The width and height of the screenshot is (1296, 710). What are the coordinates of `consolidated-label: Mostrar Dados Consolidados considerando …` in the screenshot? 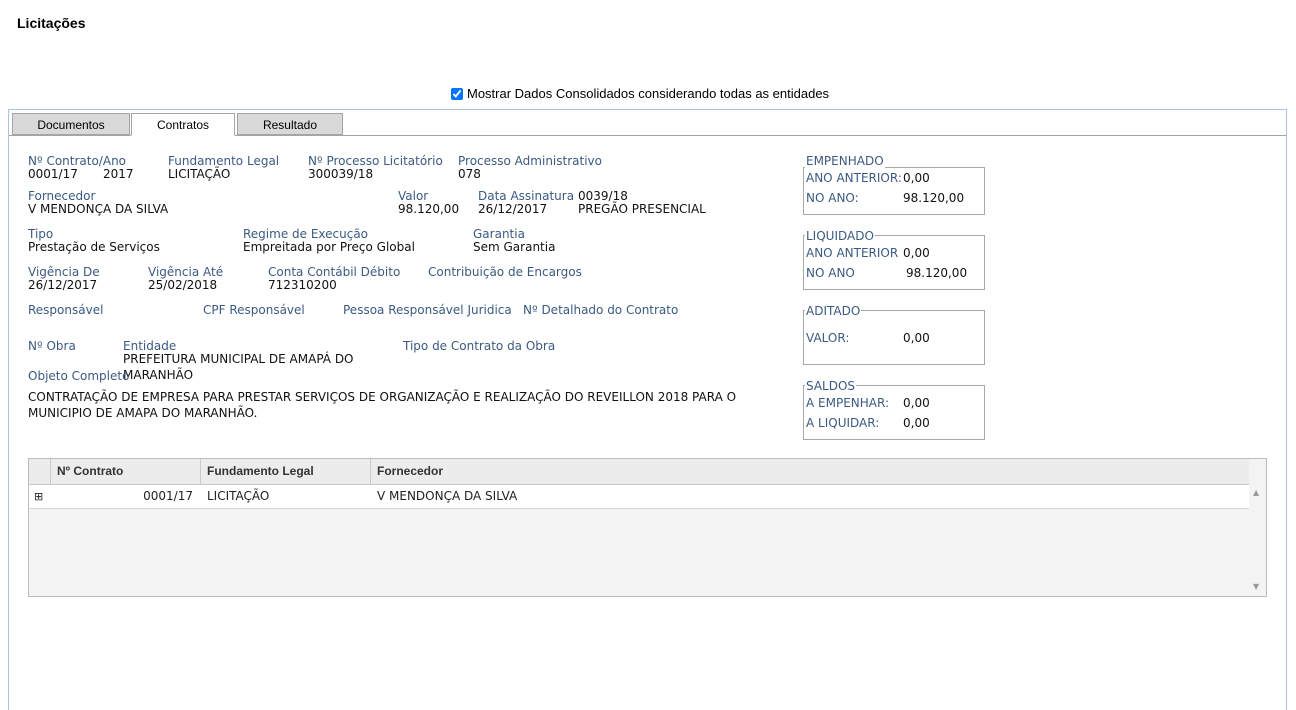 It's located at (648, 93).